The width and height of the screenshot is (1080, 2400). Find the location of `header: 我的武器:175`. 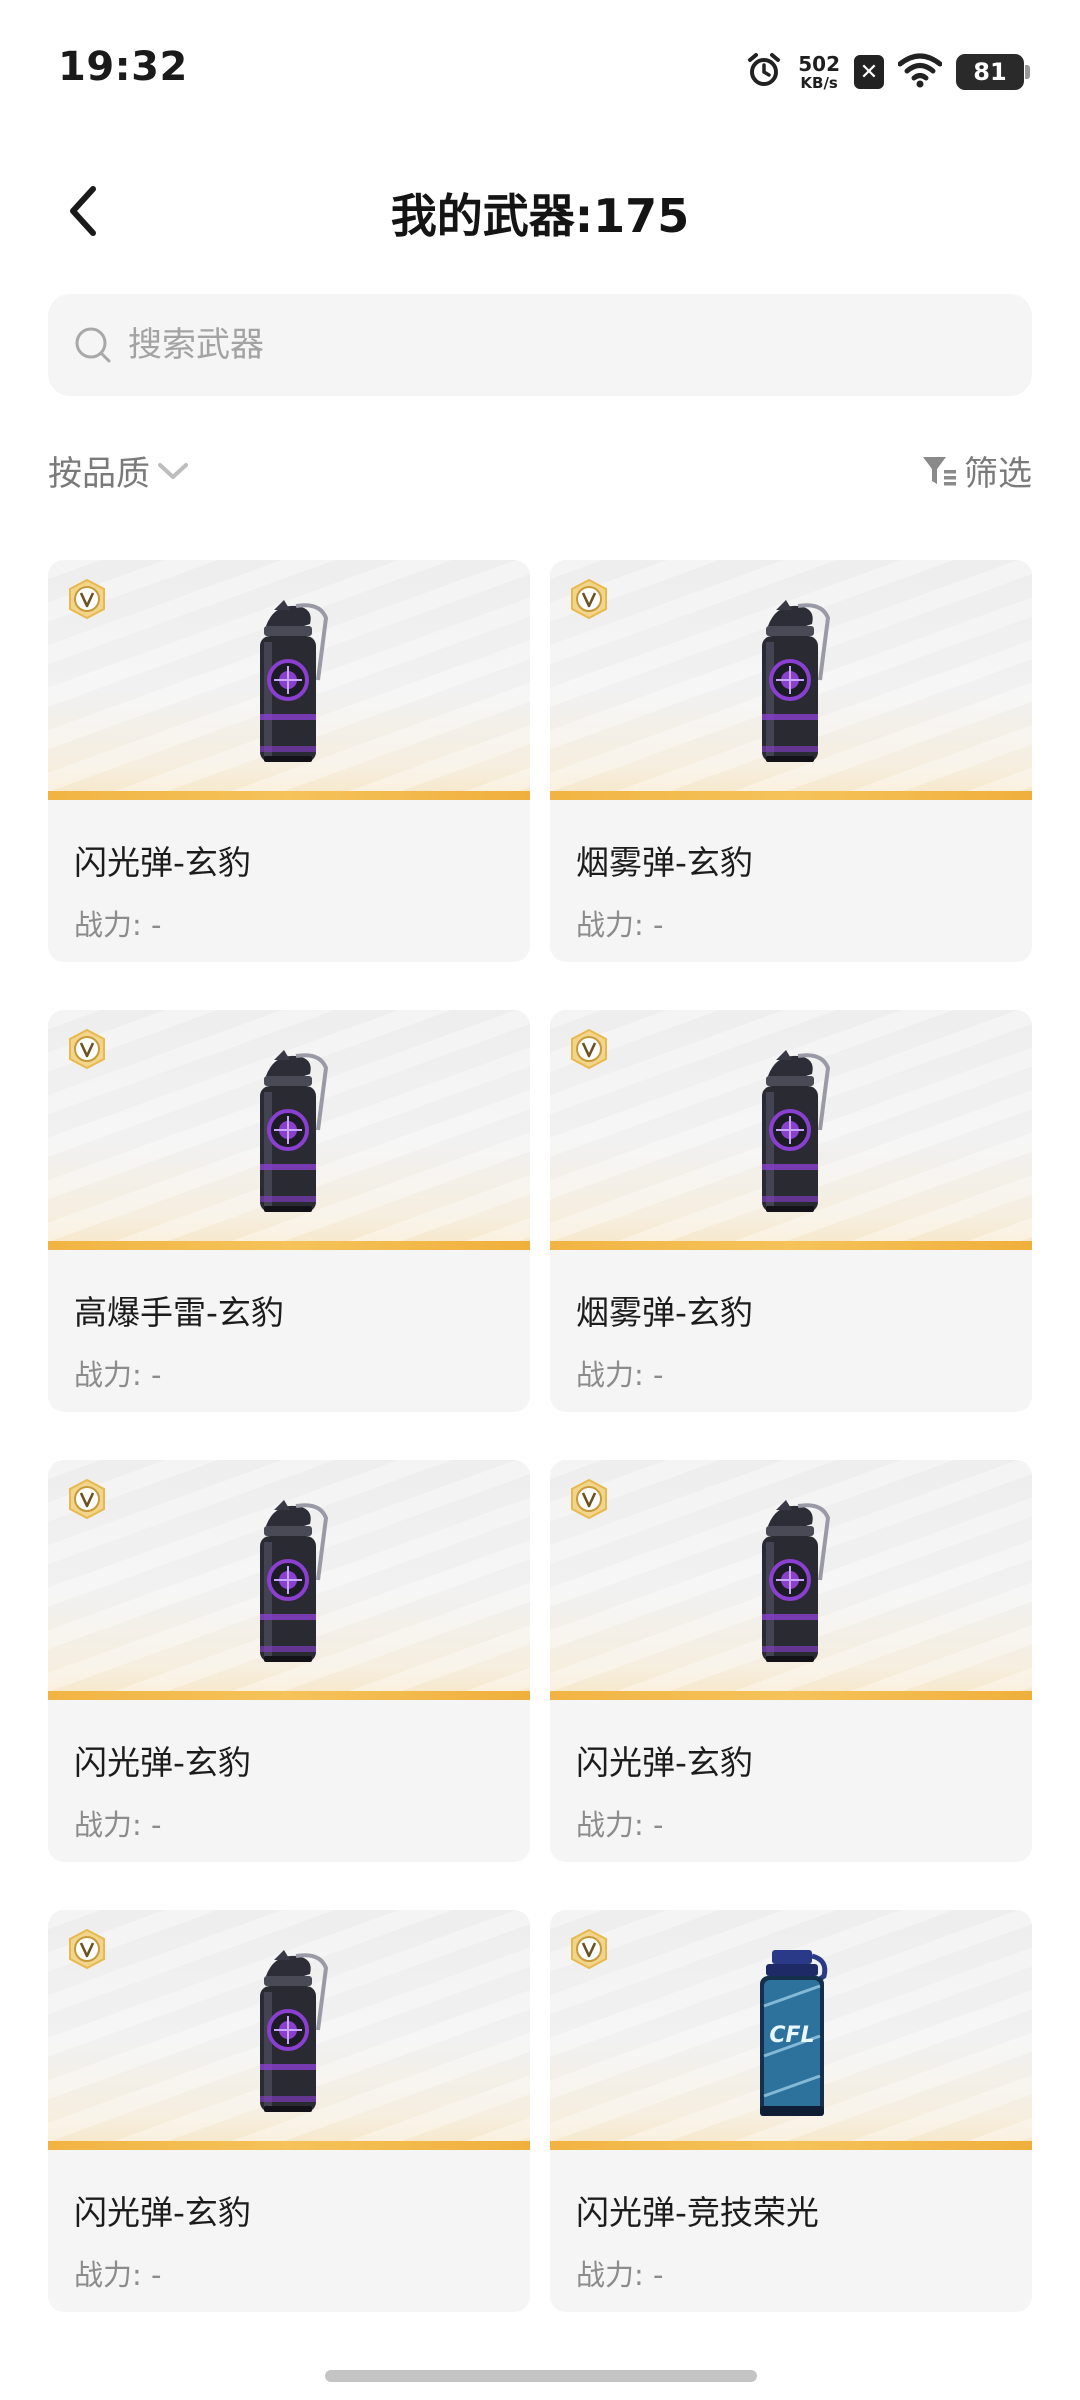

header: 我的武器:175 is located at coordinates (540, 210).